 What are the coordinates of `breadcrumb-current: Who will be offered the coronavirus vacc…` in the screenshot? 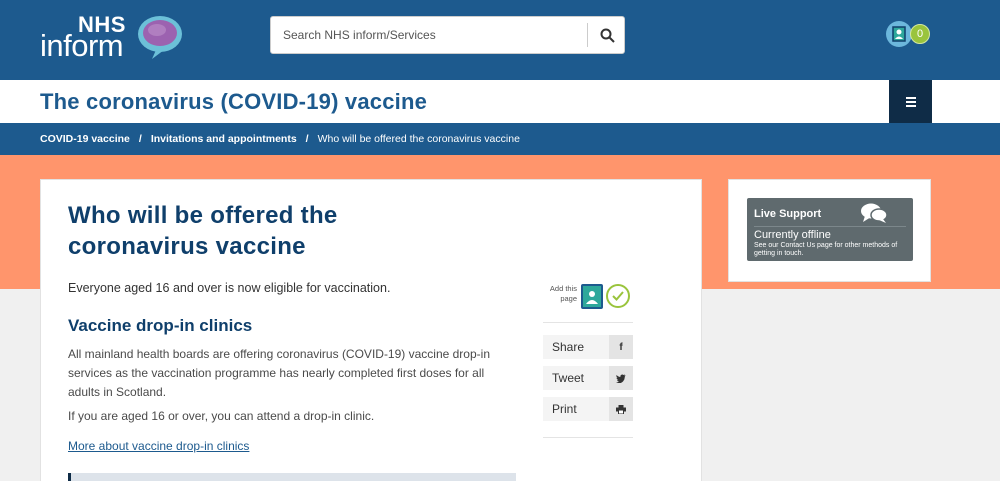 It's located at (418, 139).